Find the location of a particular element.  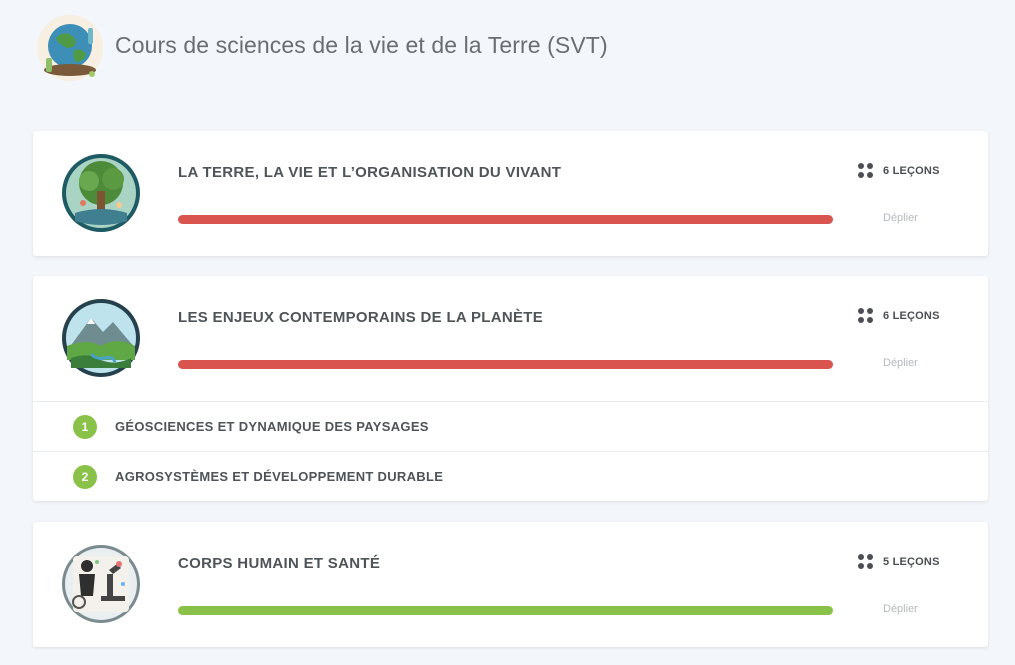

chapter-title: CORPS HUMAIN ET SANTÉ is located at coordinates (279, 563).